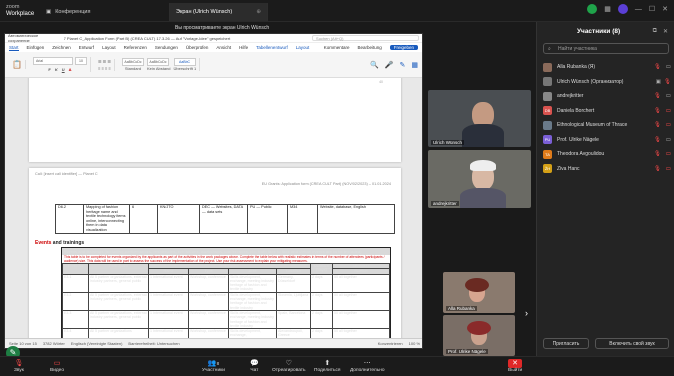 This screenshot has width=674, height=376. Describe the element at coordinates (606, 48) in the screenshot. I see `participant-search-input: ⌕ Найти участника` at that location.